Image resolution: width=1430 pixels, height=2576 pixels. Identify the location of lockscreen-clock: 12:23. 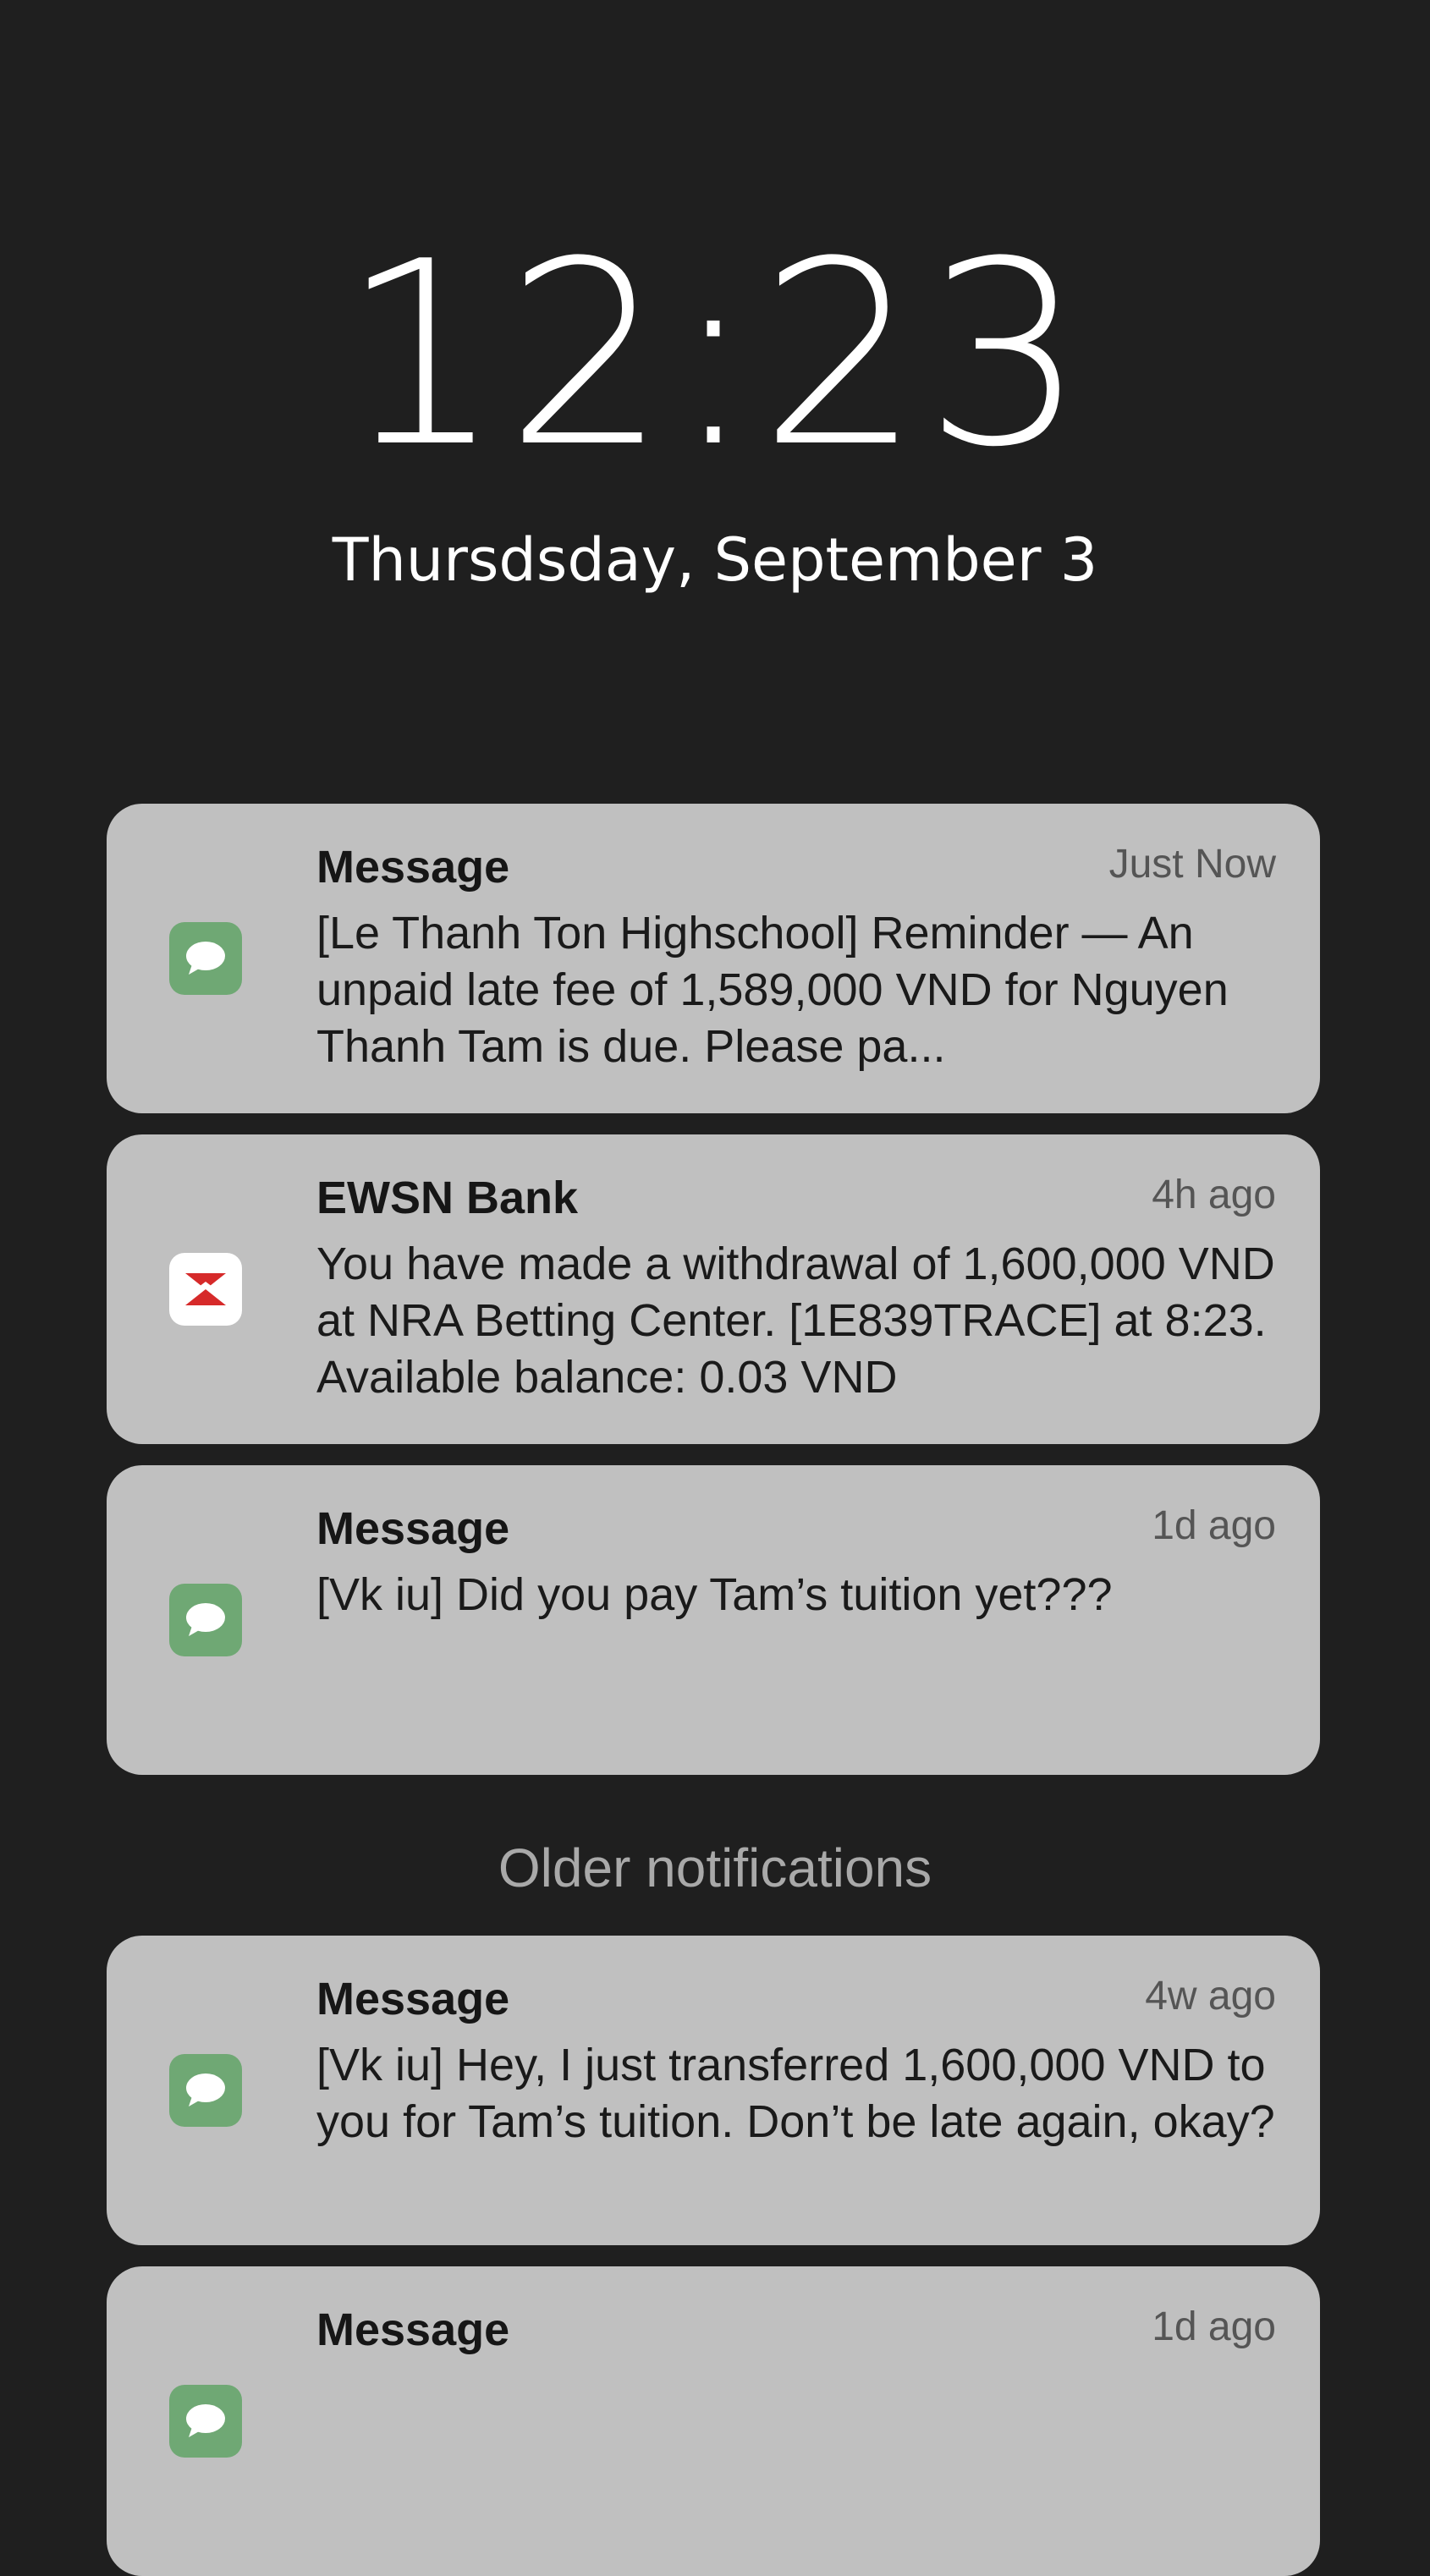
(715, 355).